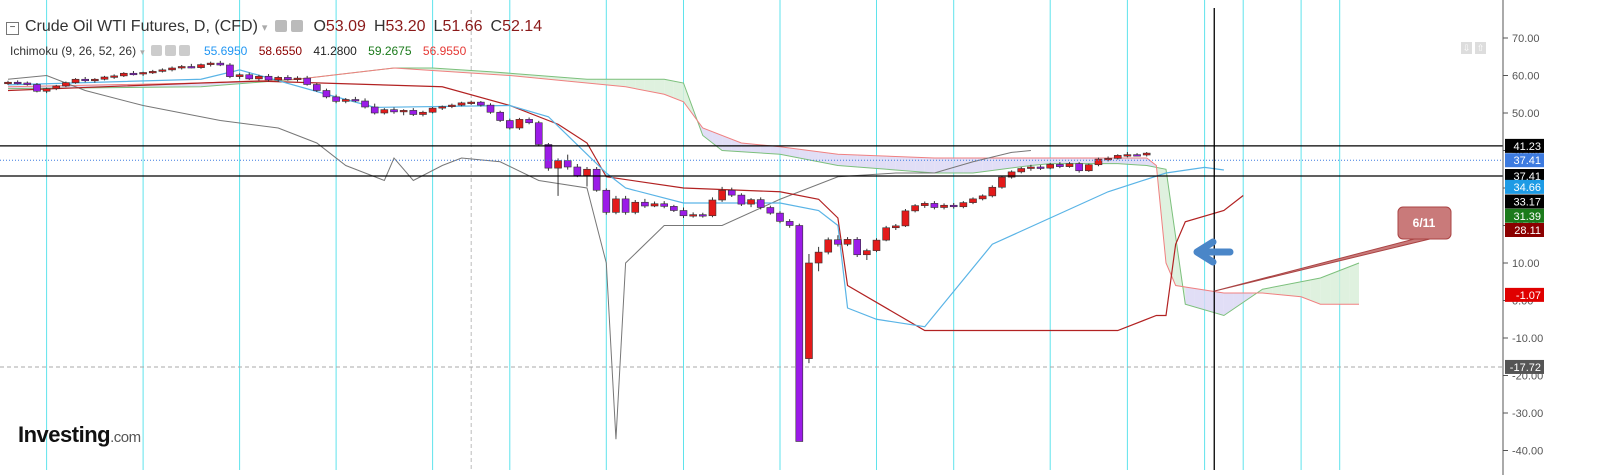 The width and height of the screenshot is (1600, 475). What do you see at coordinates (345, 26) in the screenshot?
I see `ohlc-open: 53.09` at bounding box center [345, 26].